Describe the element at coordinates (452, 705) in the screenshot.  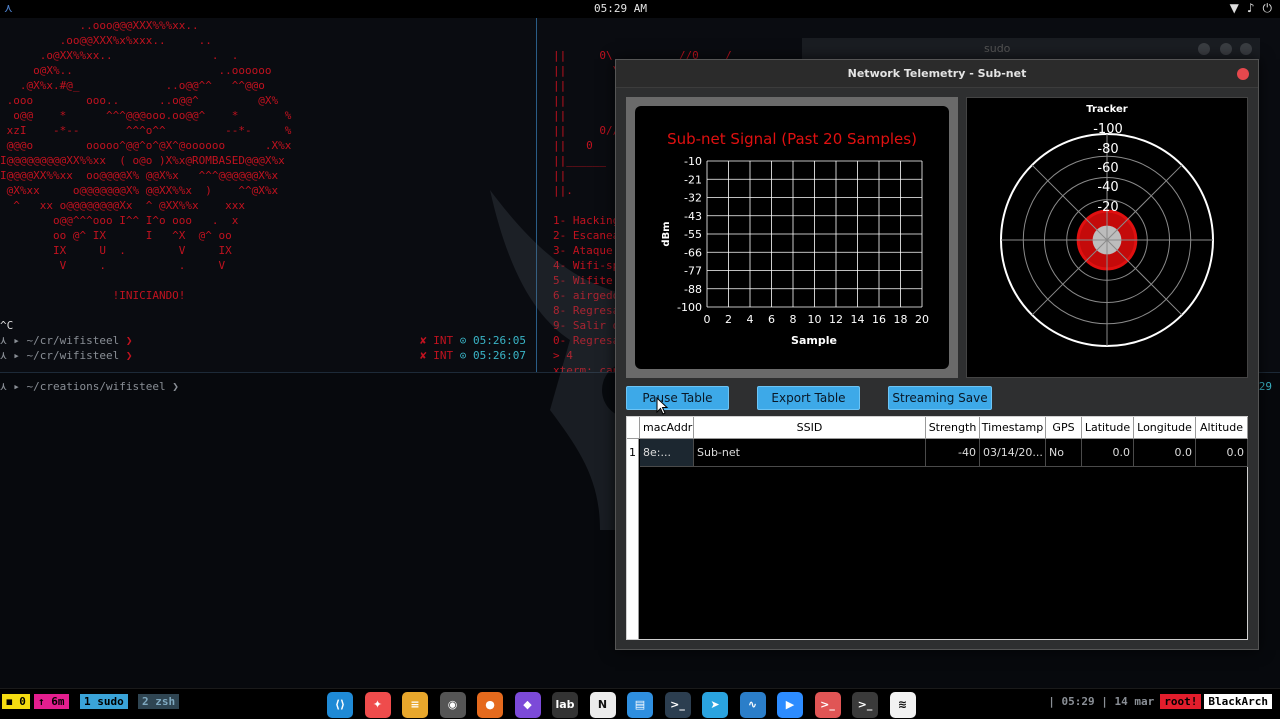
I see `incognito-icon: ◉` at that location.